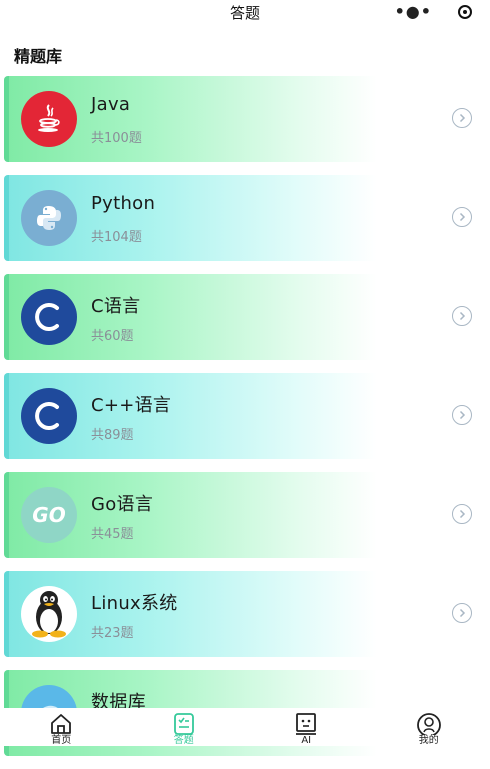 The image size is (490, 769). What do you see at coordinates (433, 12) in the screenshot?
I see `miniprogram-capsule: •●•` at bounding box center [433, 12].